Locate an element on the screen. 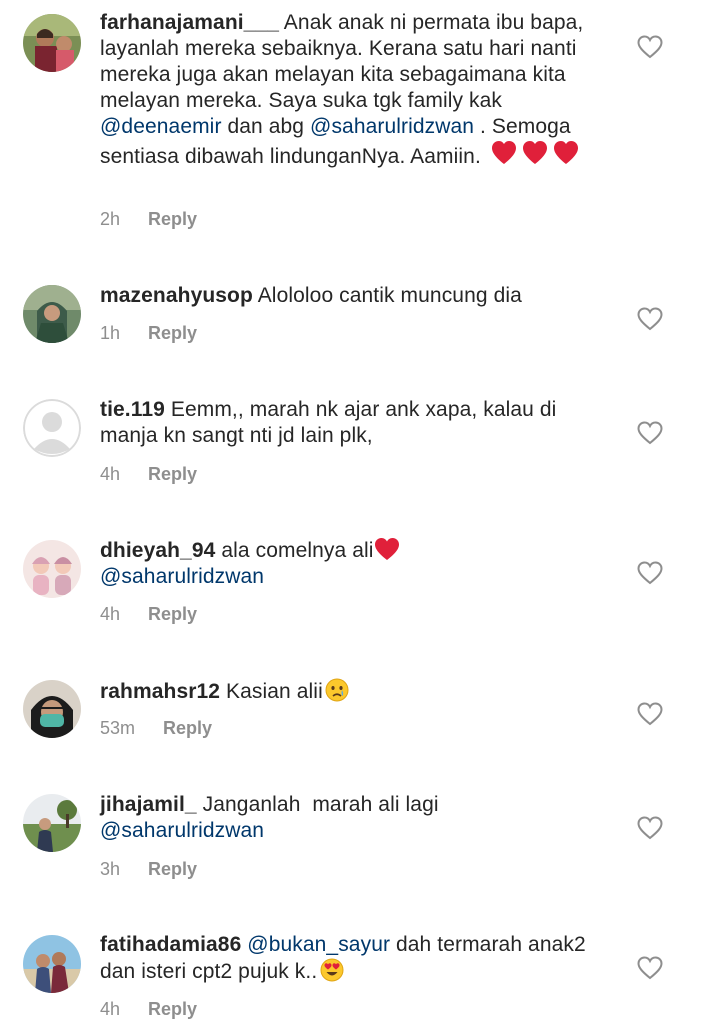 This screenshot has width=702, height=1024. photo-avatar-woman-hijab is located at coordinates (52, 314).